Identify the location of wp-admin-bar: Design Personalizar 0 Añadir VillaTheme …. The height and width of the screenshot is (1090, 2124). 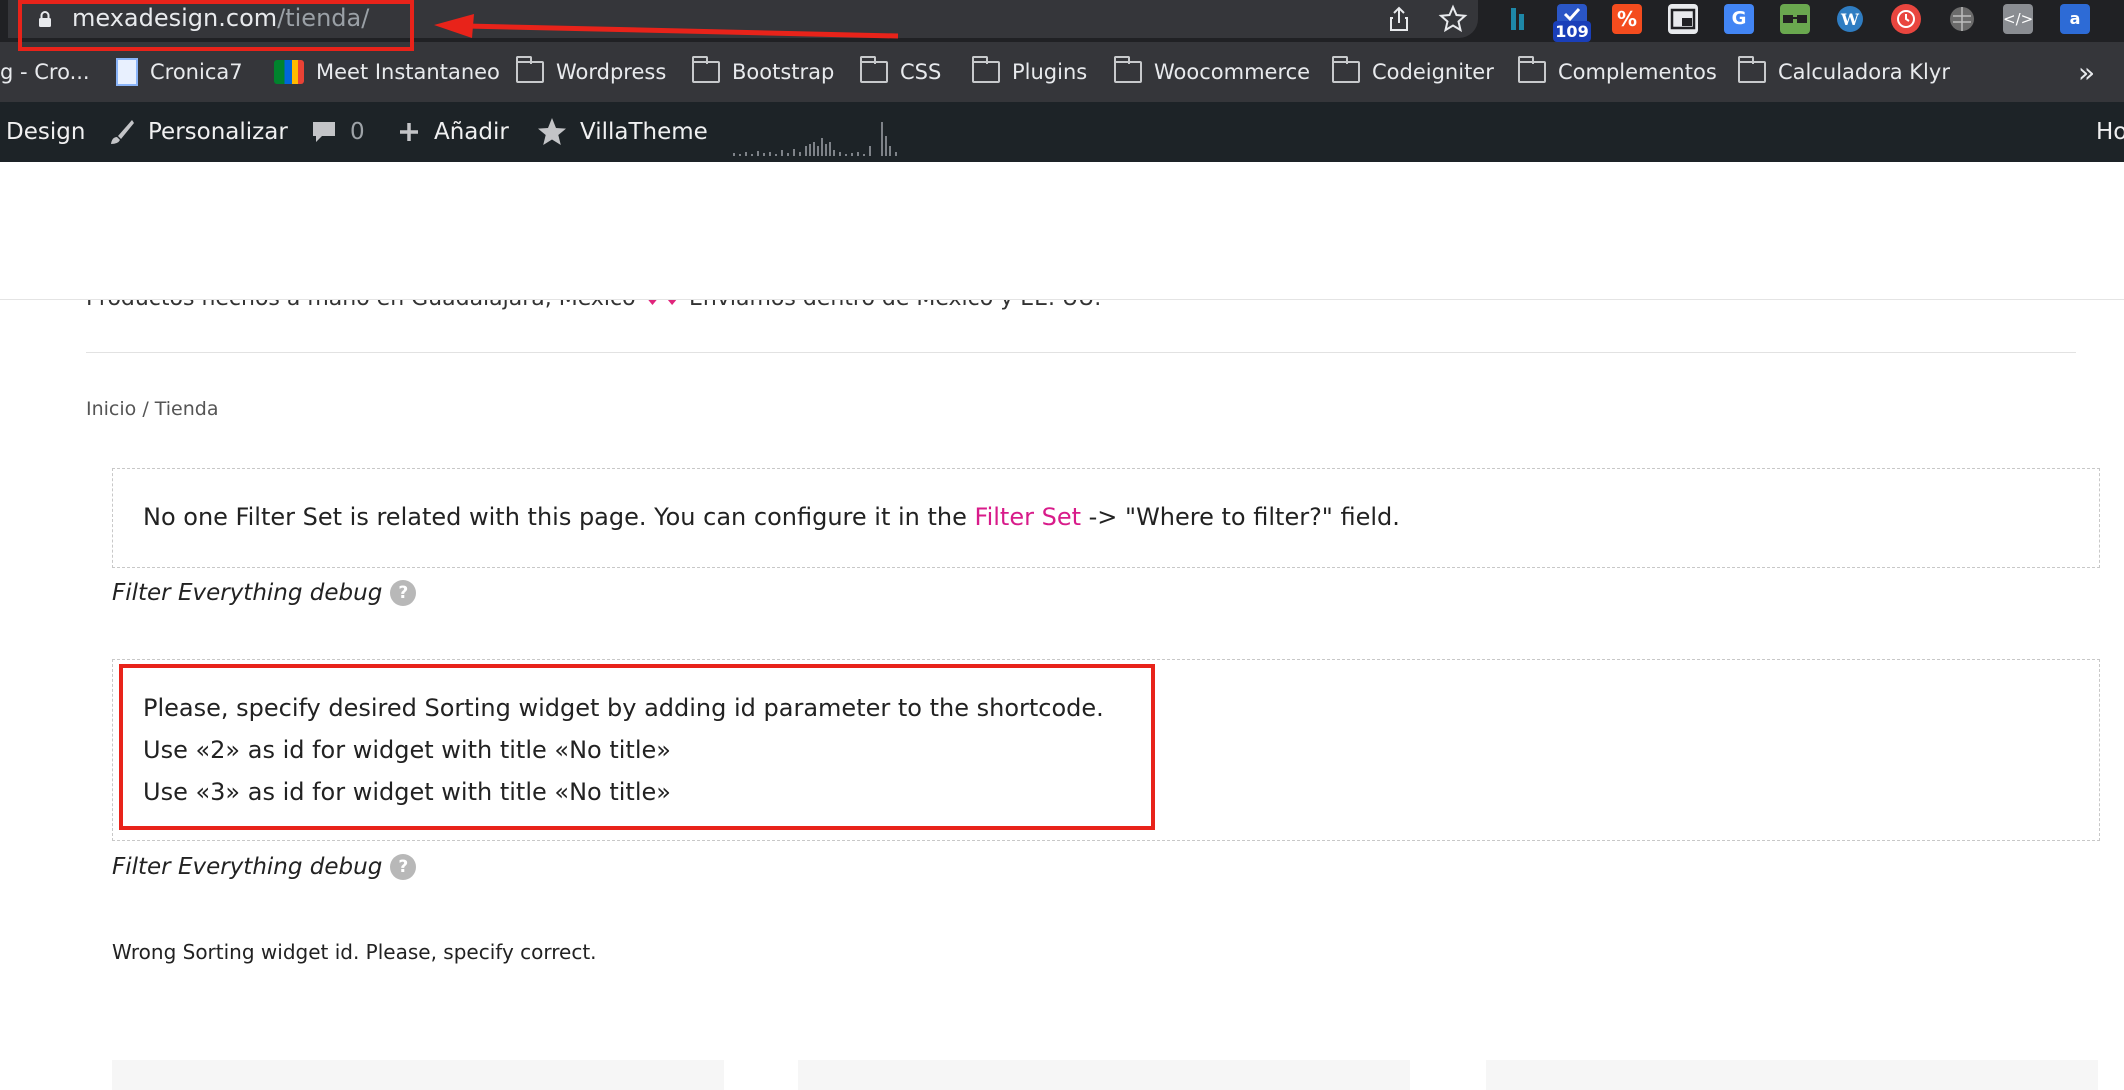
(1062, 132).